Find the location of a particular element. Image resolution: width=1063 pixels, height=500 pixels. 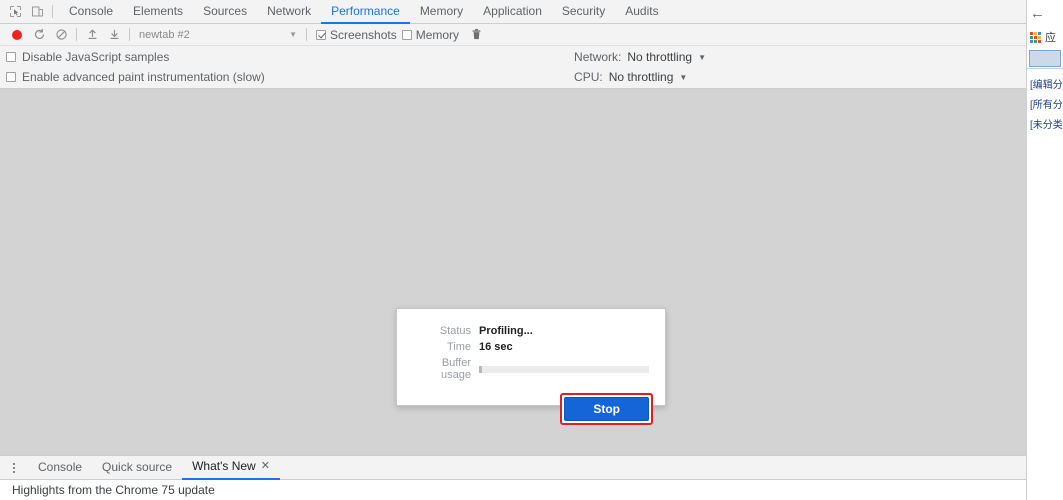

tab-security: Security is located at coordinates (583, 11).